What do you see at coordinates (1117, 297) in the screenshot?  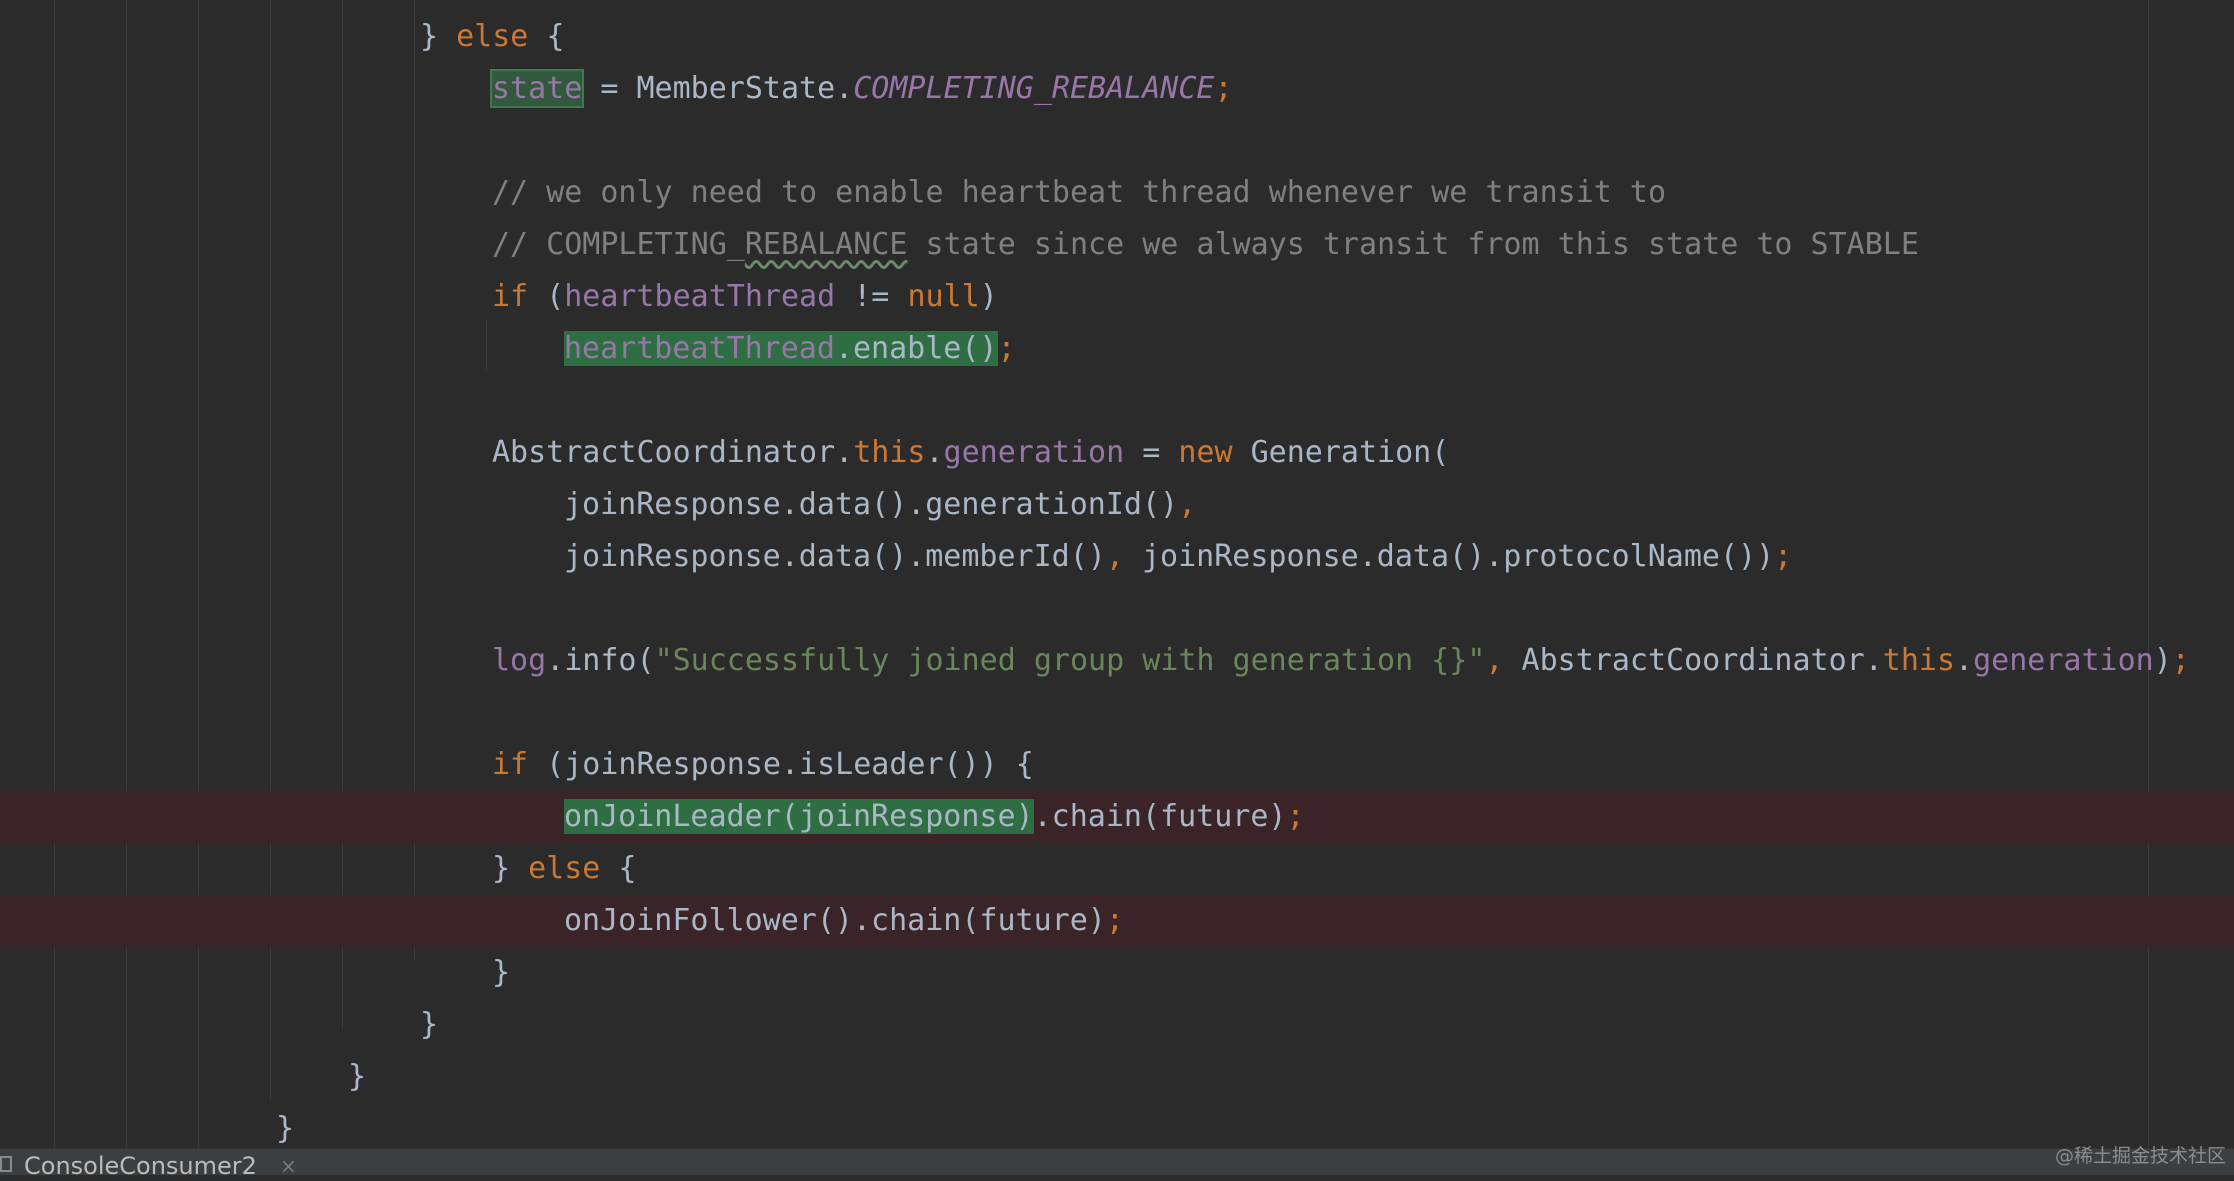 I see `code-line: if (heartbeatThread != null)` at bounding box center [1117, 297].